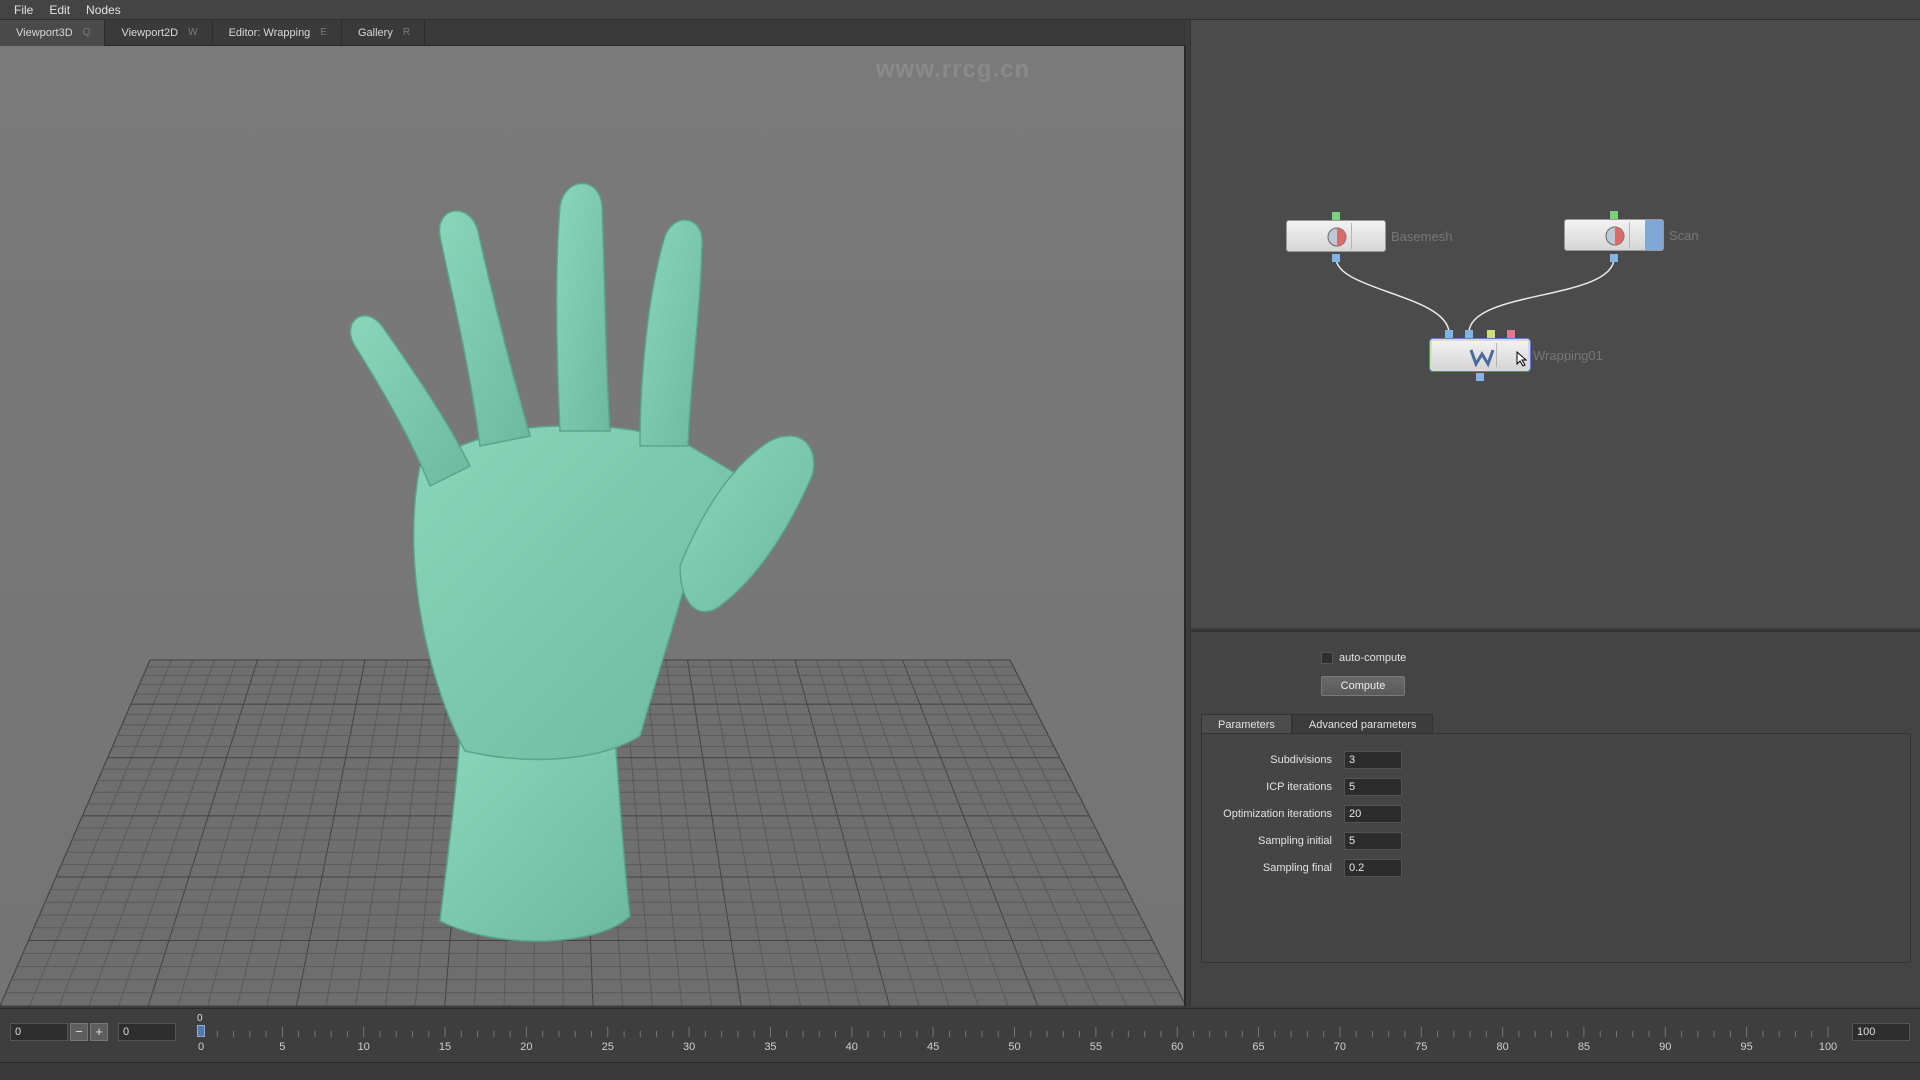 The height and width of the screenshot is (1080, 1920). Describe the element at coordinates (103, 10) in the screenshot. I see `menu-nodes: Nodes` at that location.